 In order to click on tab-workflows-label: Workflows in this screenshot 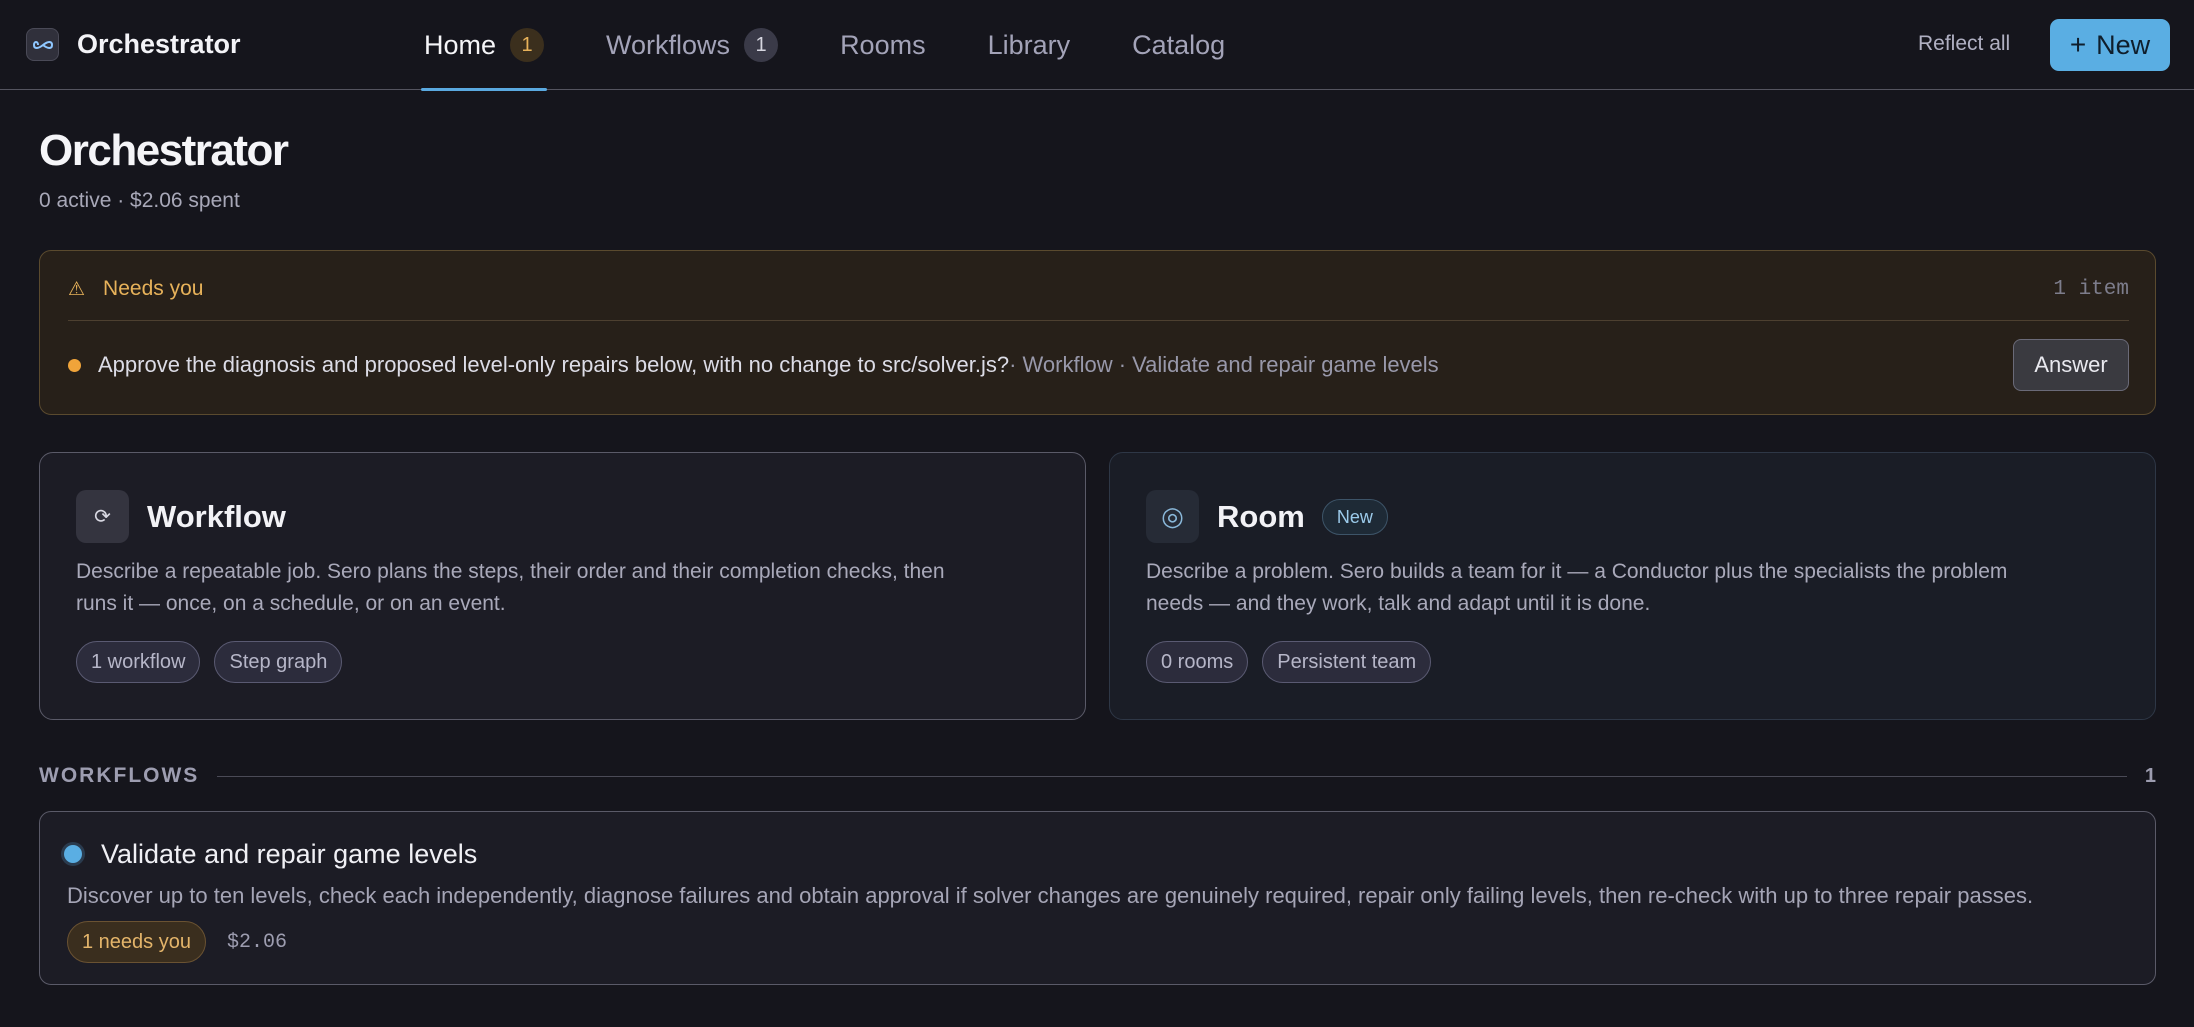, I will do `click(668, 44)`.